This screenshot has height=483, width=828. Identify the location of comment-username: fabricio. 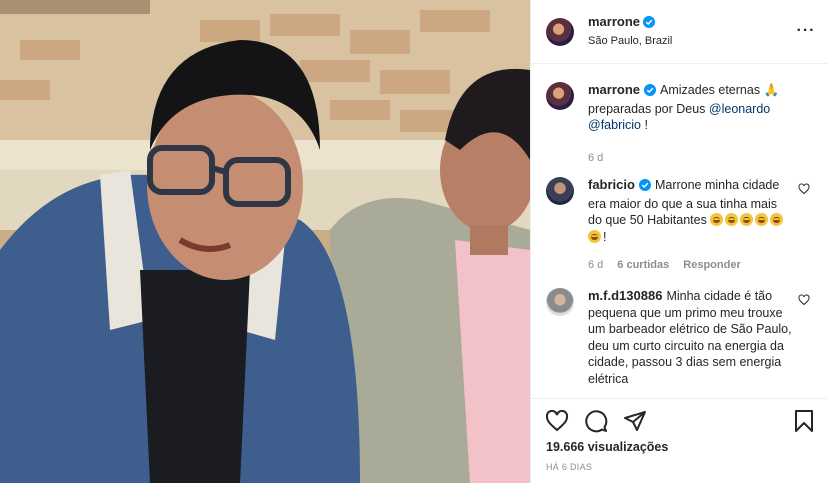
(611, 184).